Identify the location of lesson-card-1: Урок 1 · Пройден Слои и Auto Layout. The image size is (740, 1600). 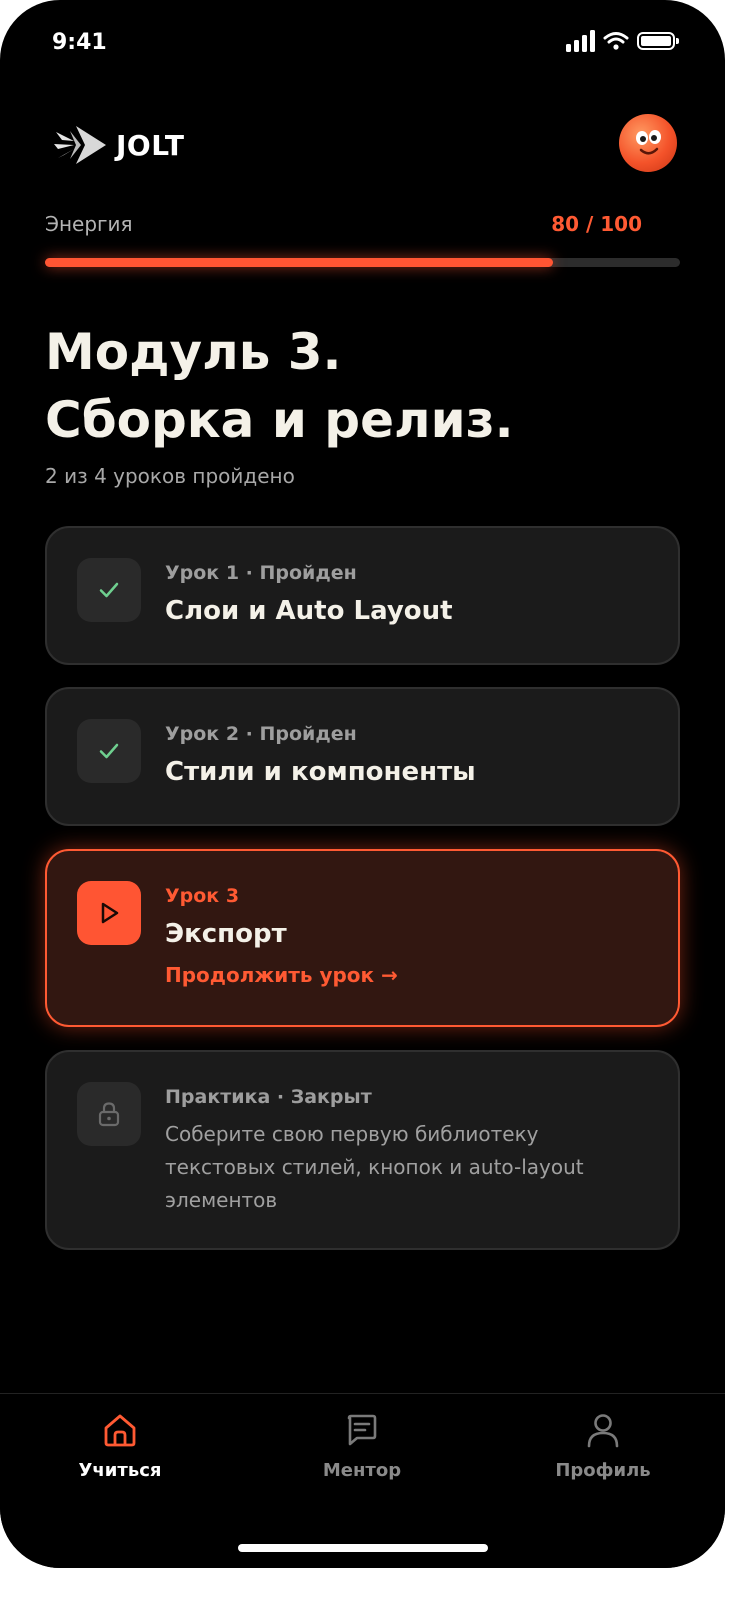
(362, 595).